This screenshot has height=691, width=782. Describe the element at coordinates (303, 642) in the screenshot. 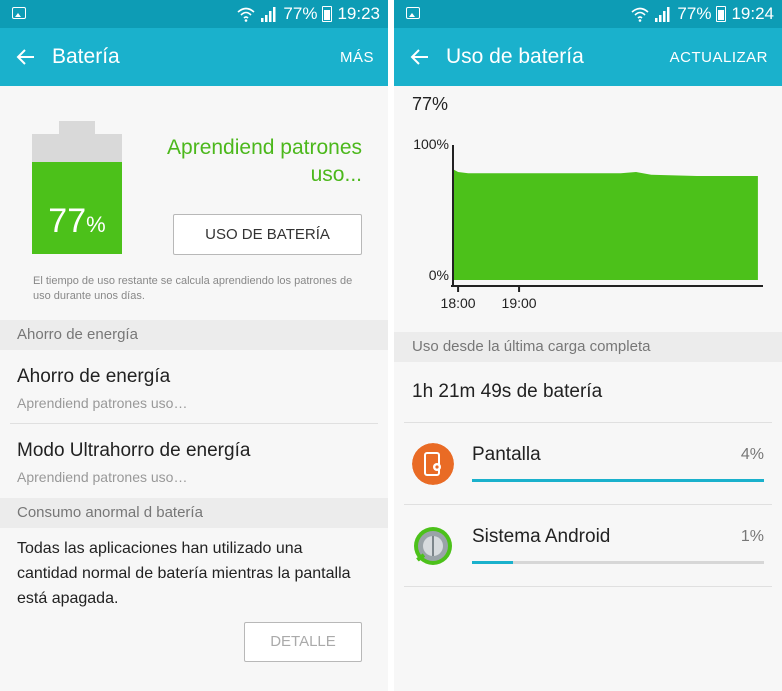

I see `detail-button: DETALLE` at that location.